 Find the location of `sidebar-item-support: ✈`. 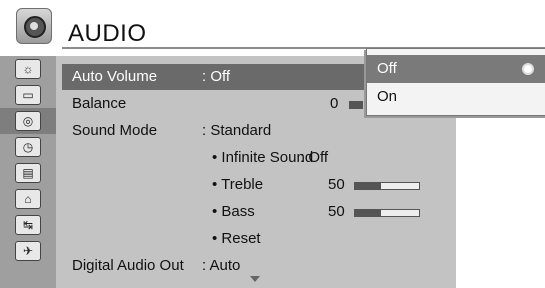

sidebar-item-support: ✈ is located at coordinates (28, 251).